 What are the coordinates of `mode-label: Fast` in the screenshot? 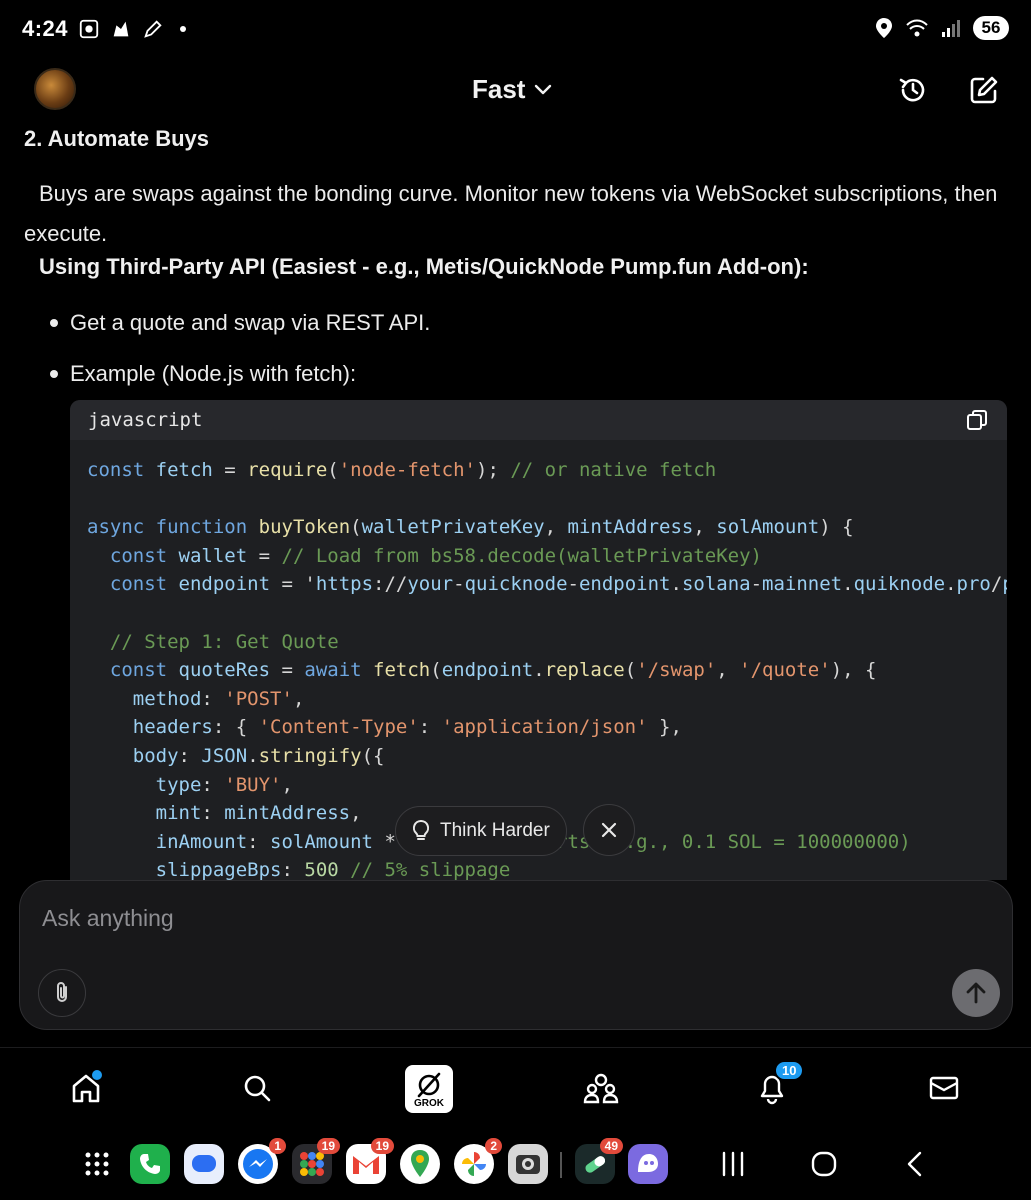 It's located at (499, 89).